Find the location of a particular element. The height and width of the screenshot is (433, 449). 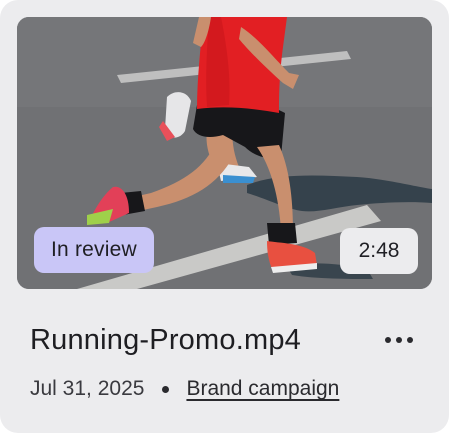

more-horizontal-icon is located at coordinates (388, 340).